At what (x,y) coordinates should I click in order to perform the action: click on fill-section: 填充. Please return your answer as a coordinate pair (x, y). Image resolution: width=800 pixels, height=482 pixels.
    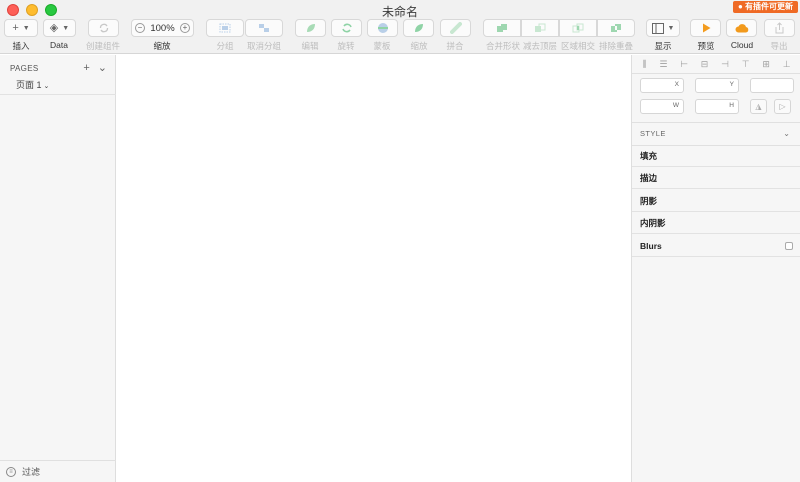
    Looking at the image, I should click on (716, 156).